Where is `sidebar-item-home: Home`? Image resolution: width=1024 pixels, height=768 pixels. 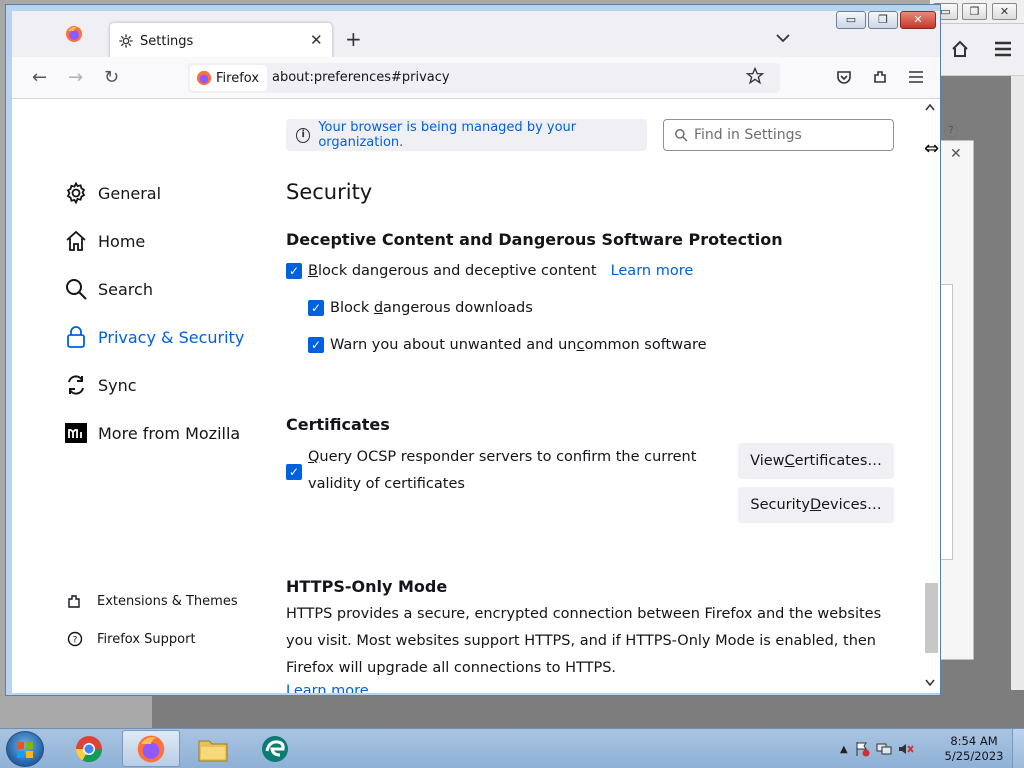 sidebar-item-home: Home is located at coordinates (104, 241).